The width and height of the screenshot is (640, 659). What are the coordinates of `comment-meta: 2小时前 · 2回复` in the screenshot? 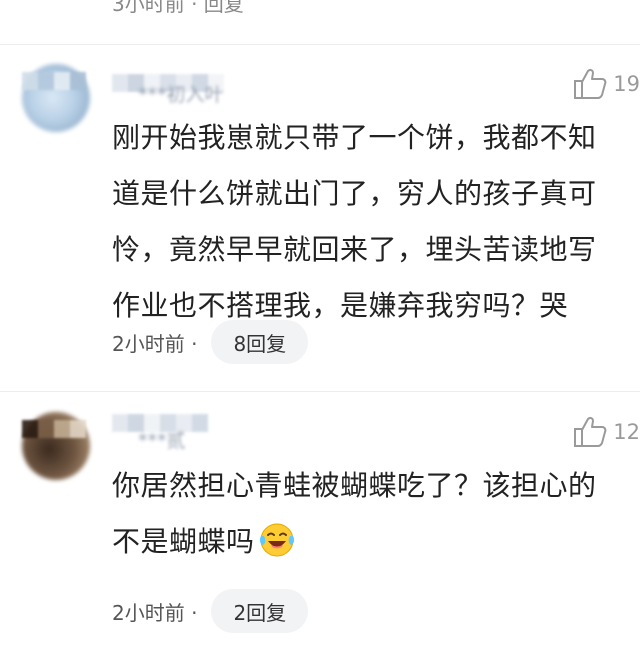 It's located at (210, 611).